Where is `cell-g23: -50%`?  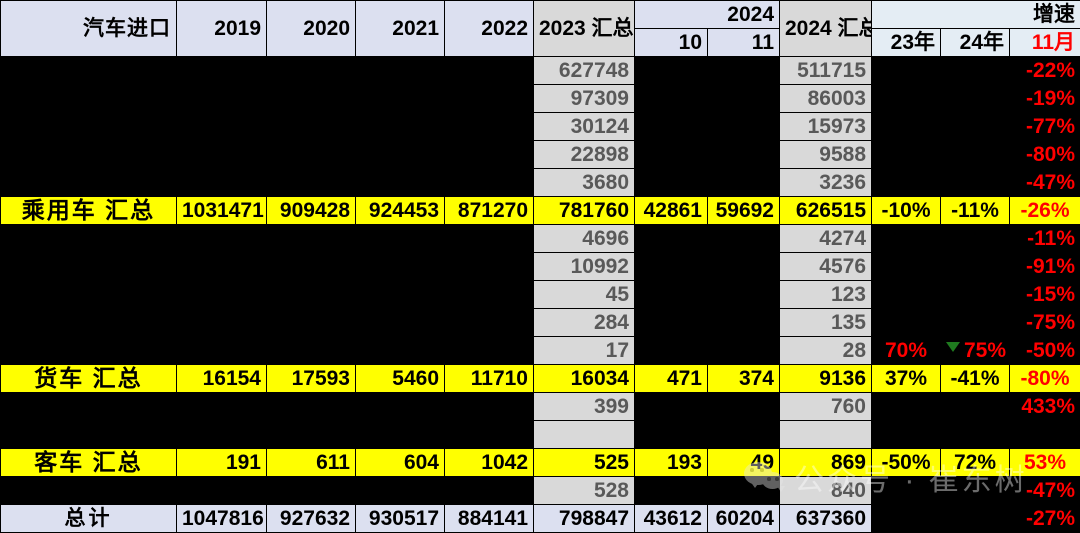
cell-g23: -50% is located at coordinates (906, 463).